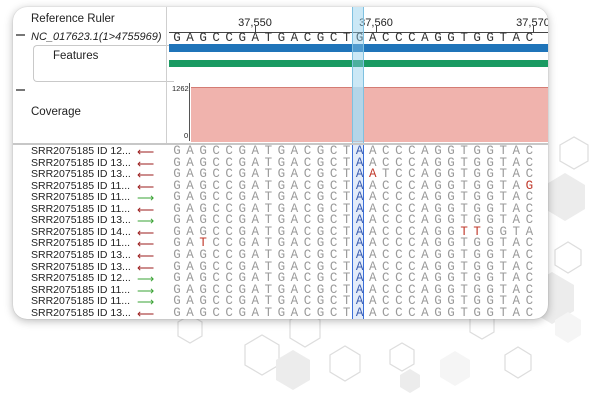  Describe the element at coordinates (186, 135) in the screenshot. I see `coverage-min-label: 0` at that location.